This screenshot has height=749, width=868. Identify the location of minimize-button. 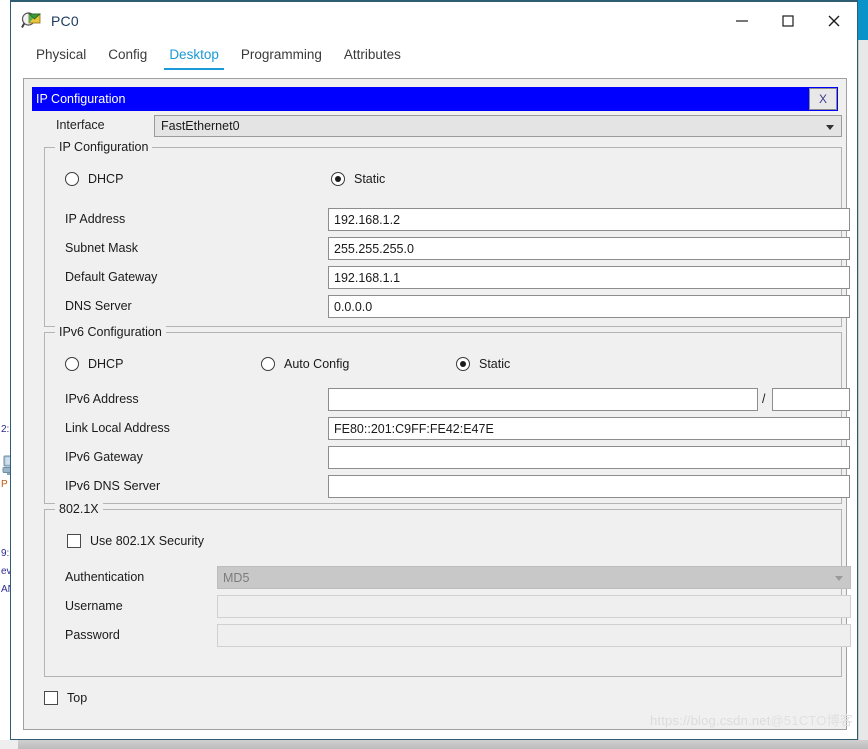
(742, 21).